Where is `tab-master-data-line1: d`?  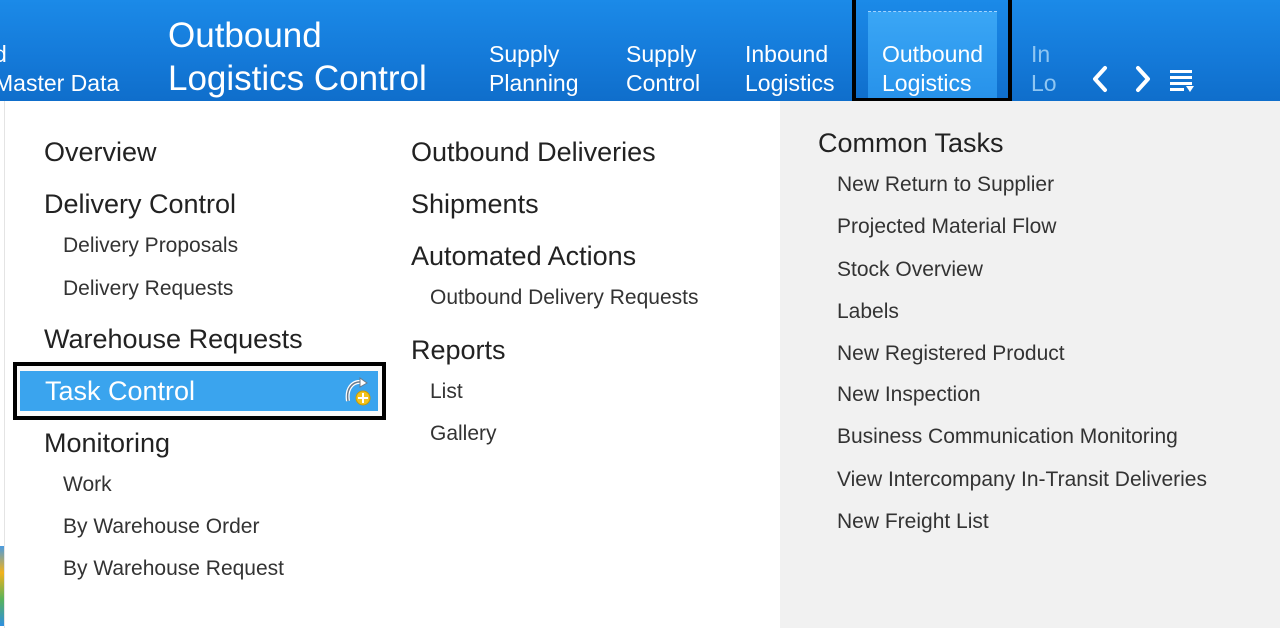
tab-master-data-line1: d is located at coordinates (3, 54).